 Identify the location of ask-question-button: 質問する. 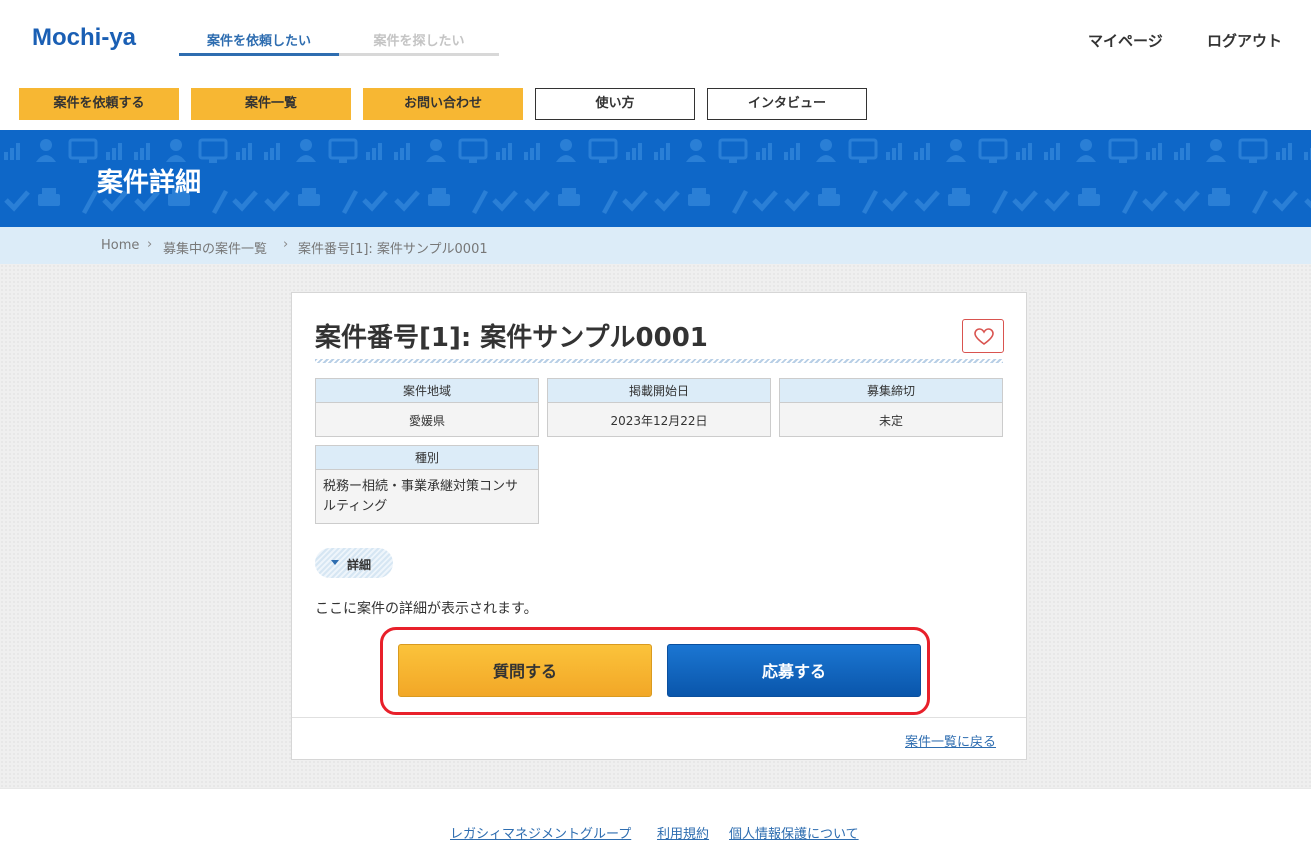
(525, 670).